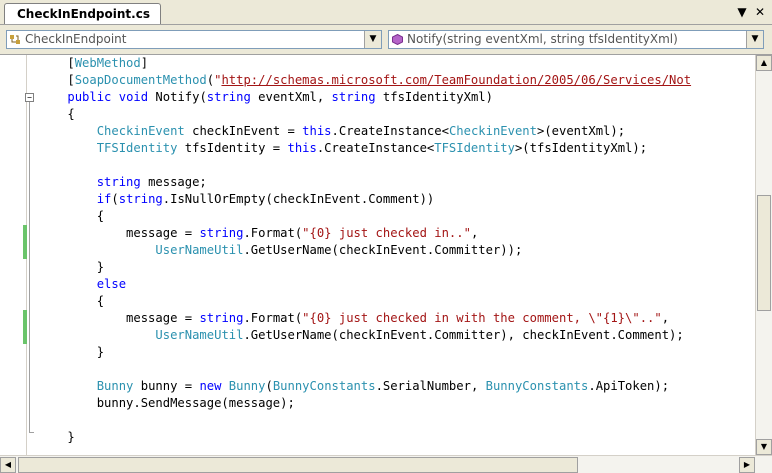 This screenshot has height=473, width=772. What do you see at coordinates (324, 386) in the screenshot?
I see `code-token: BunnyConstants` at bounding box center [324, 386].